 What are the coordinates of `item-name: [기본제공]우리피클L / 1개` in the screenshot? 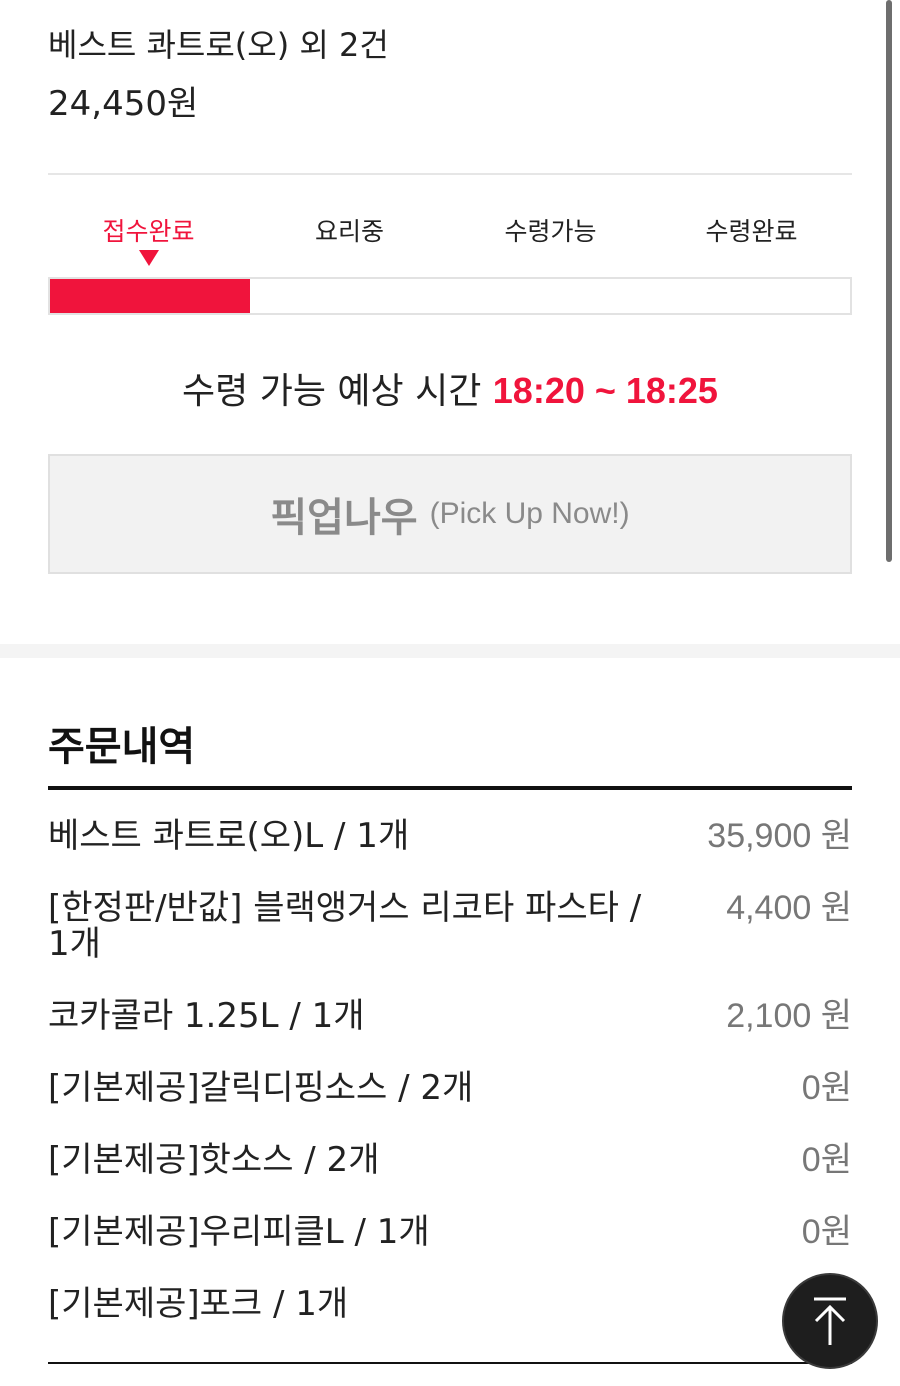 It's located at (239, 1232).